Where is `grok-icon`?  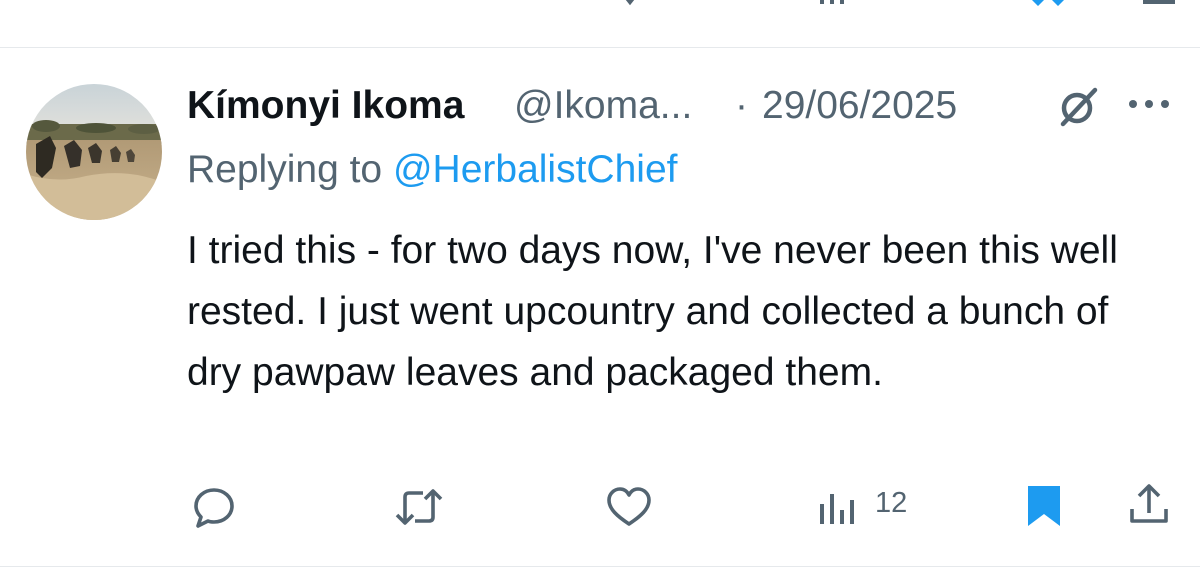 grok-icon is located at coordinates (1078, 107).